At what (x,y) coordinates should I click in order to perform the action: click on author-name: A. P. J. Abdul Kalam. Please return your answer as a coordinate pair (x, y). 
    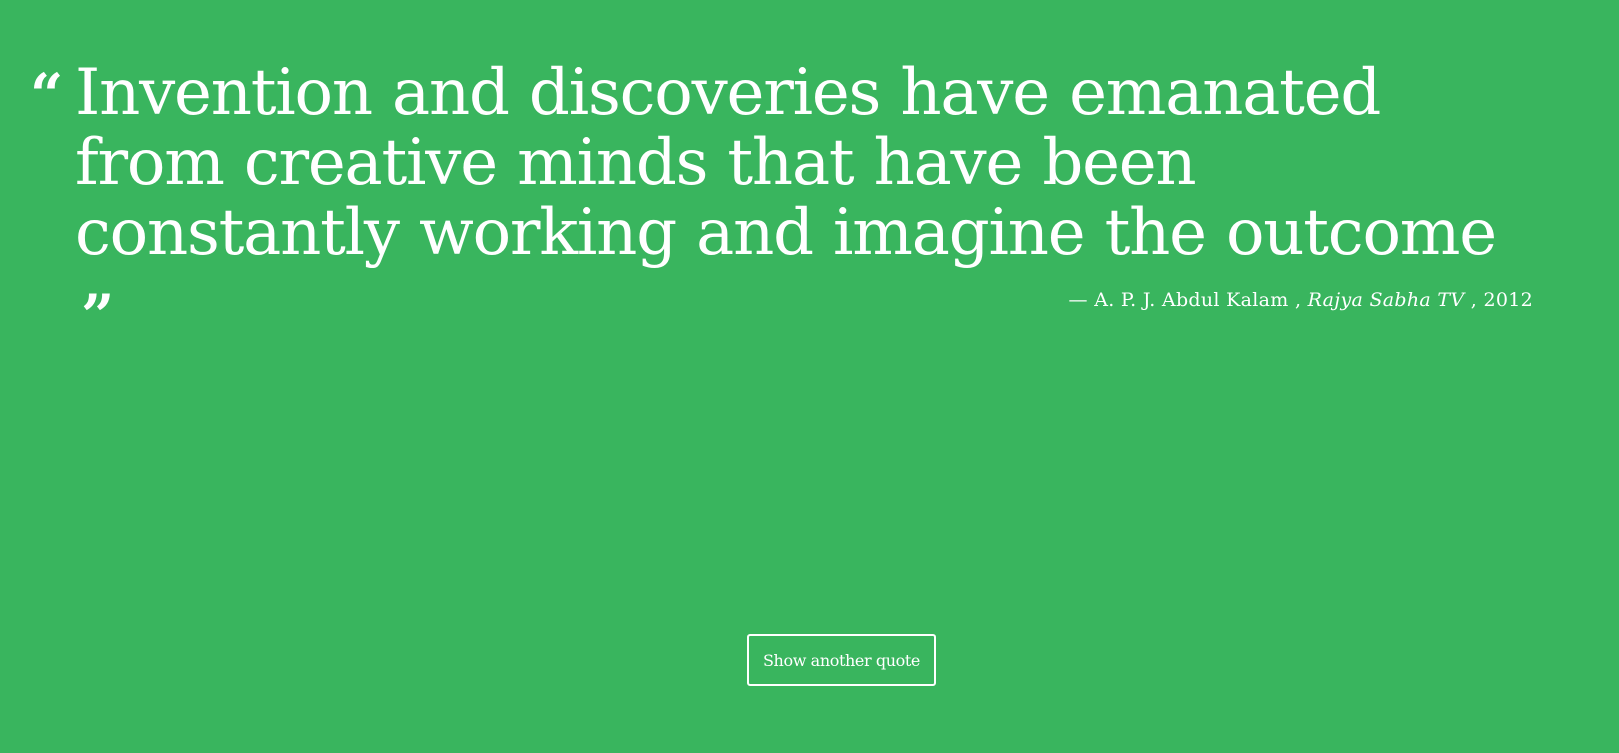
    Looking at the image, I should click on (1191, 300).